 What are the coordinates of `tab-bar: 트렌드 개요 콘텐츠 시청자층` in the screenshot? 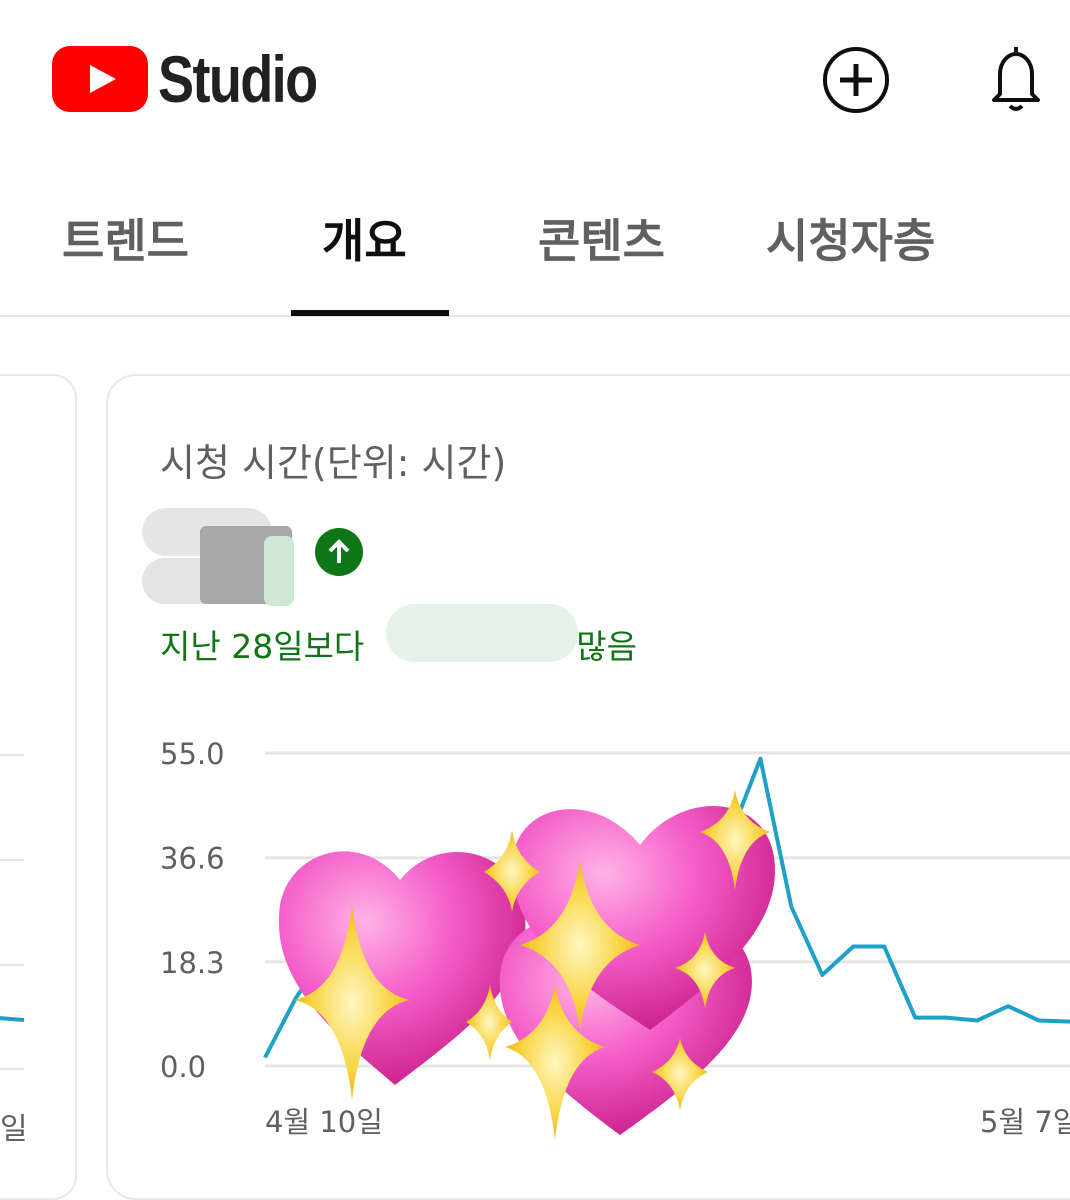 It's located at (535, 251).